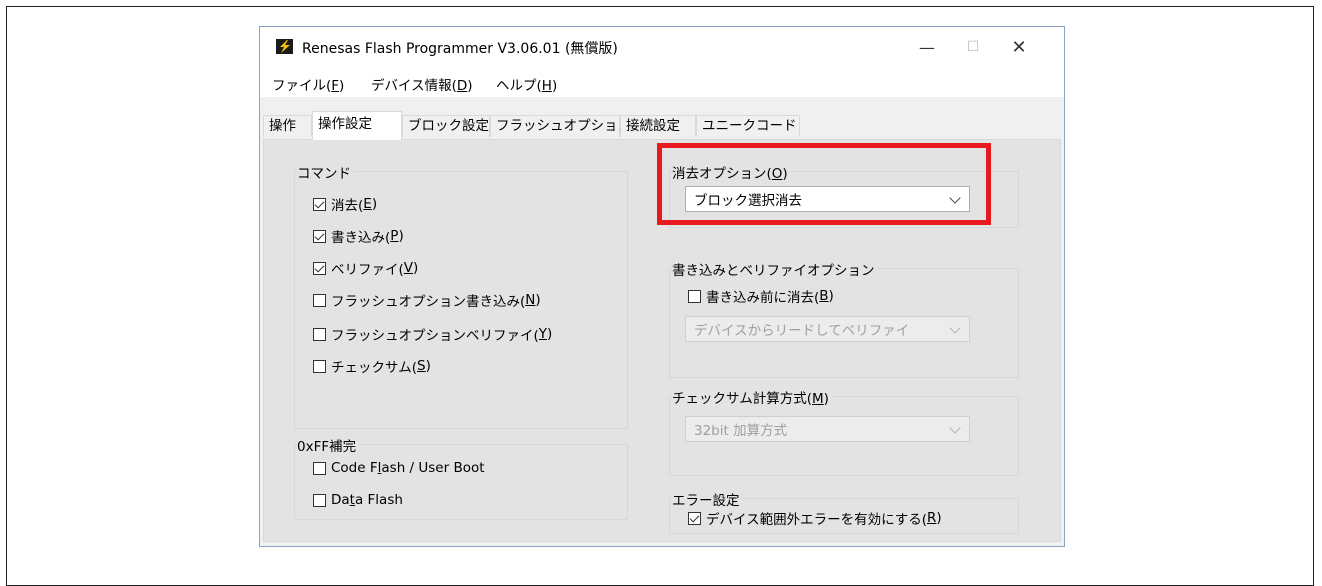 This screenshot has height=586, width=1322. What do you see at coordinates (328, 445) in the screenshot?
I see `fill-ff-group-title: 0xFF補完` at bounding box center [328, 445].